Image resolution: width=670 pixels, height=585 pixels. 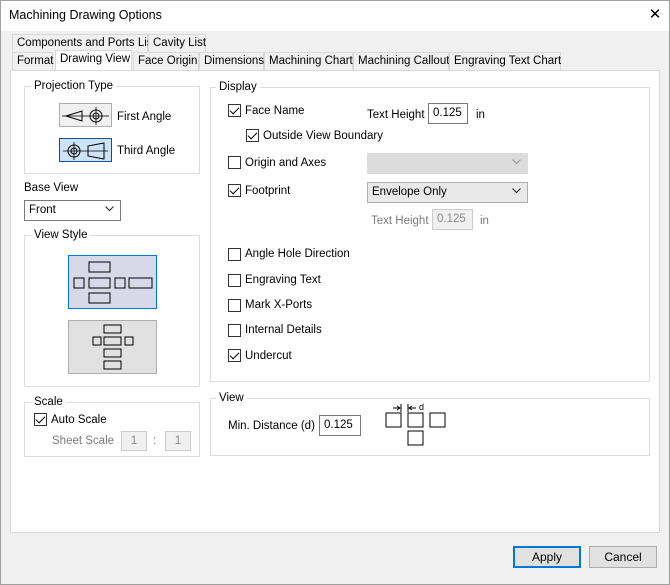 What do you see at coordinates (308, 61) in the screenshot?
I see `tab-machining-chart: Machining Chart` at bounding box center [308, 61].